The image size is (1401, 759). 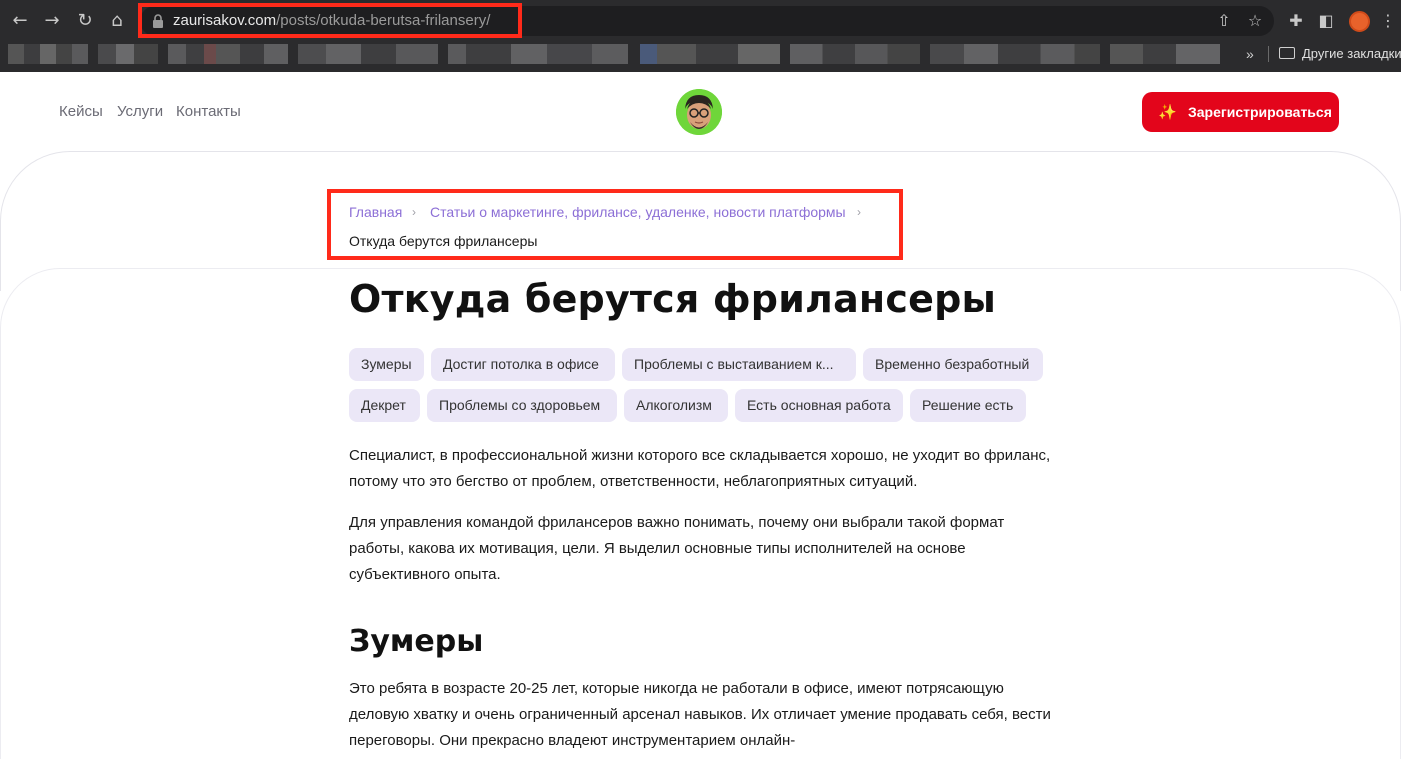 What do you see at coordinates (968, 405) in the screenshot?
I see `tag-chip: Решение есть` at bounding box center [968, 405].